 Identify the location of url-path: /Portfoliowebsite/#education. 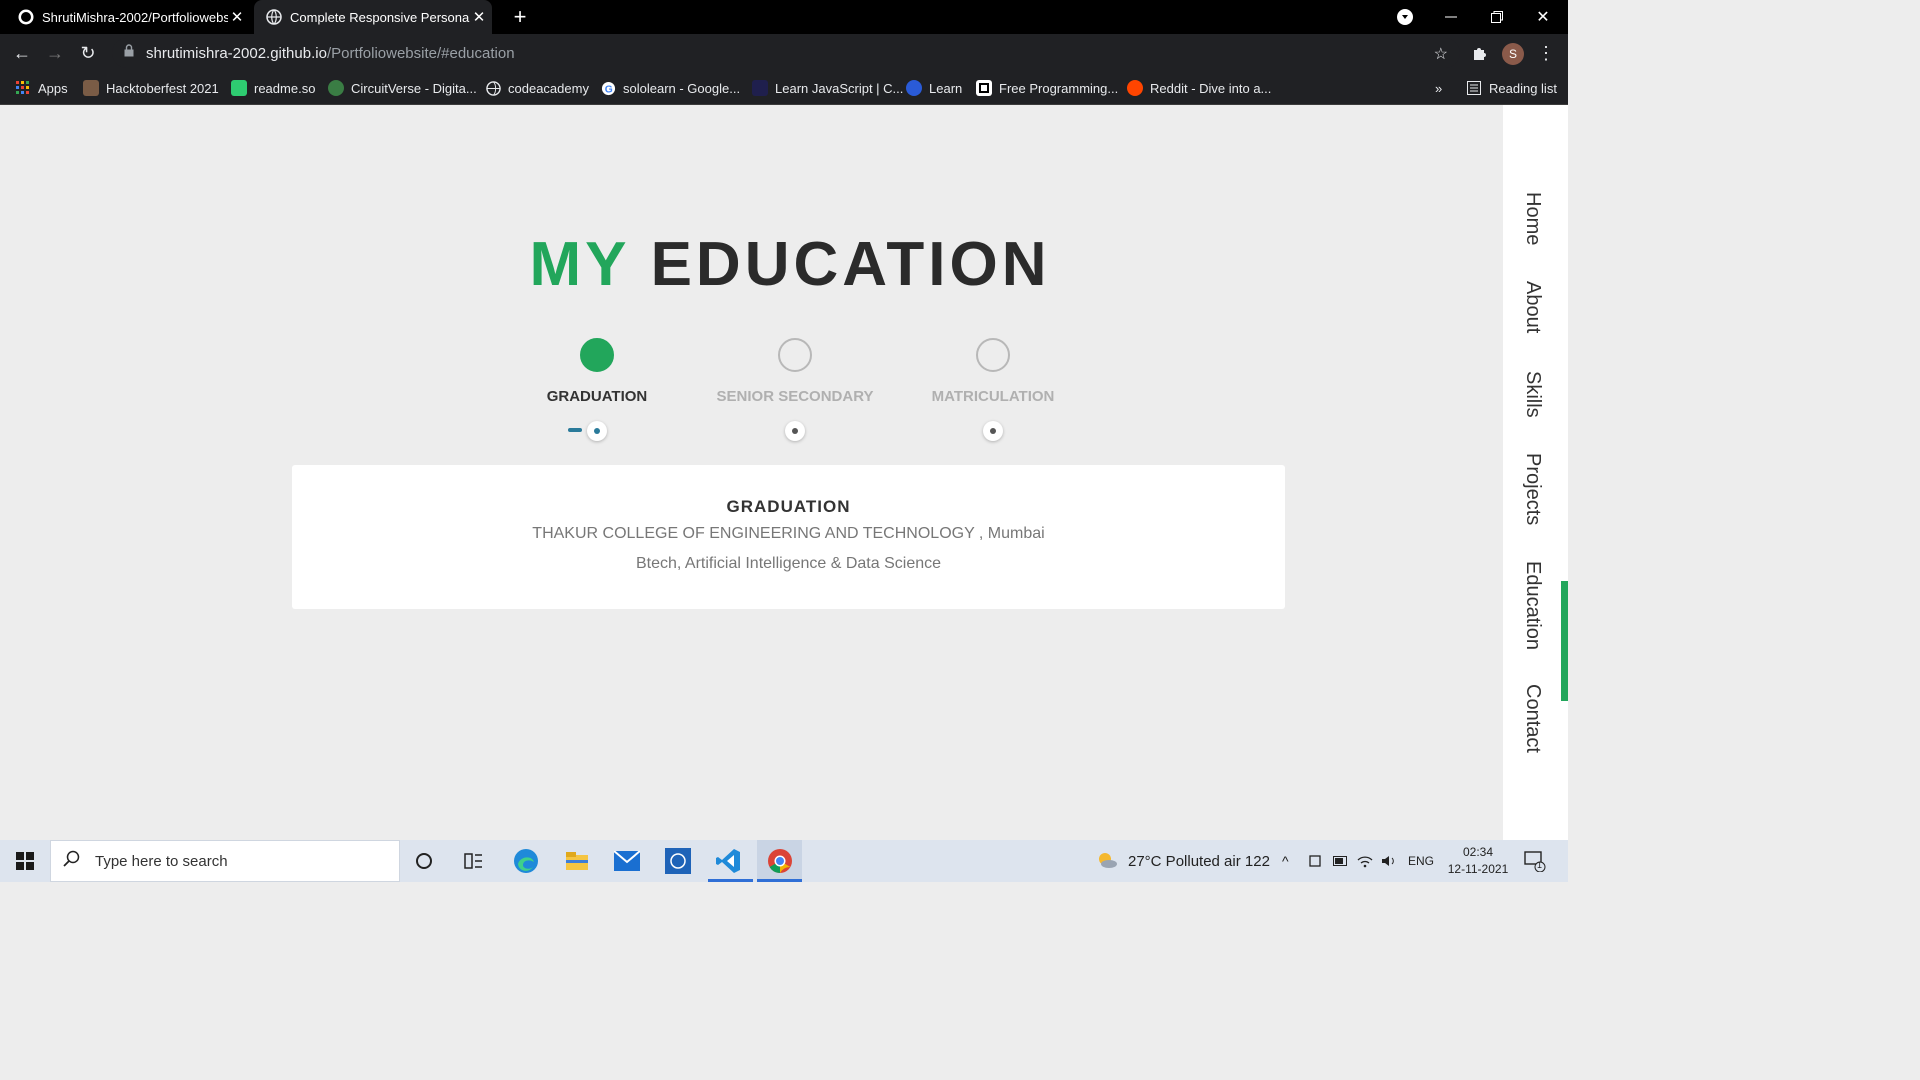
(420, 53).